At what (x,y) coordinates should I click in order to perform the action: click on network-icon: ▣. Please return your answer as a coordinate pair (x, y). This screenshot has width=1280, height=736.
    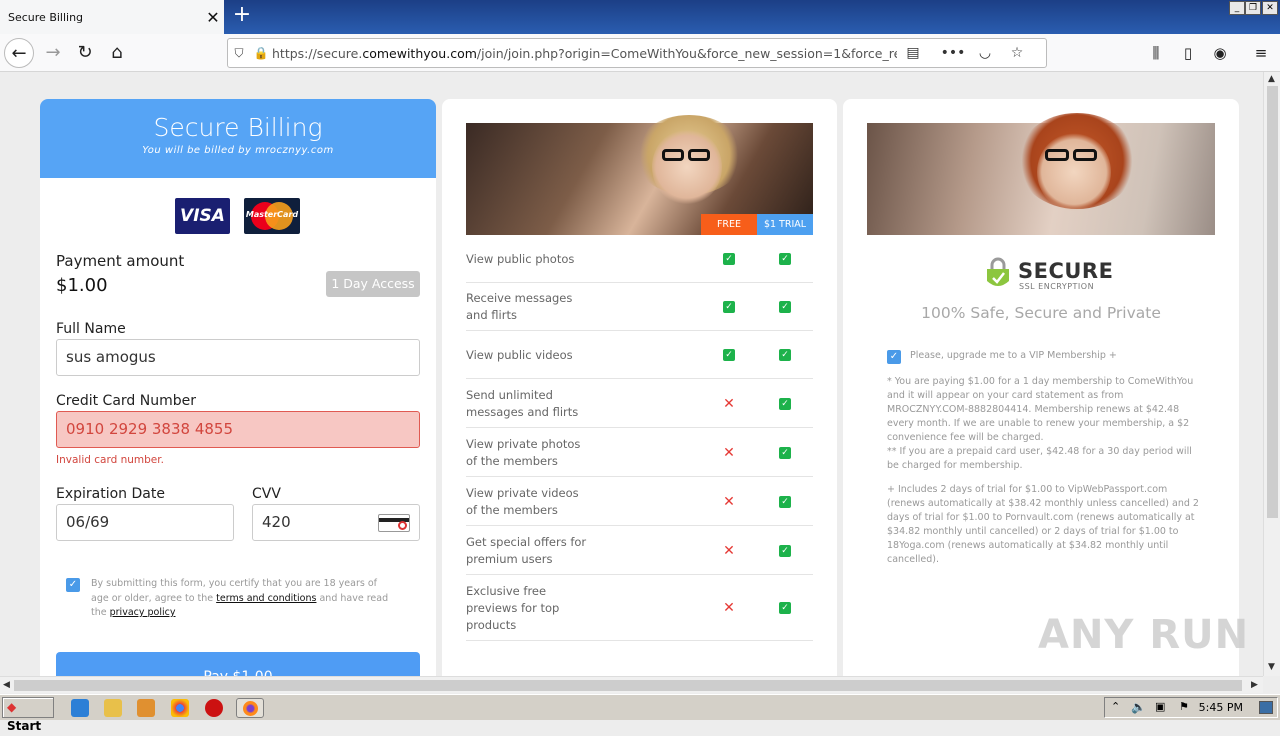
    Looking at the image, I should click on (1160, 706).